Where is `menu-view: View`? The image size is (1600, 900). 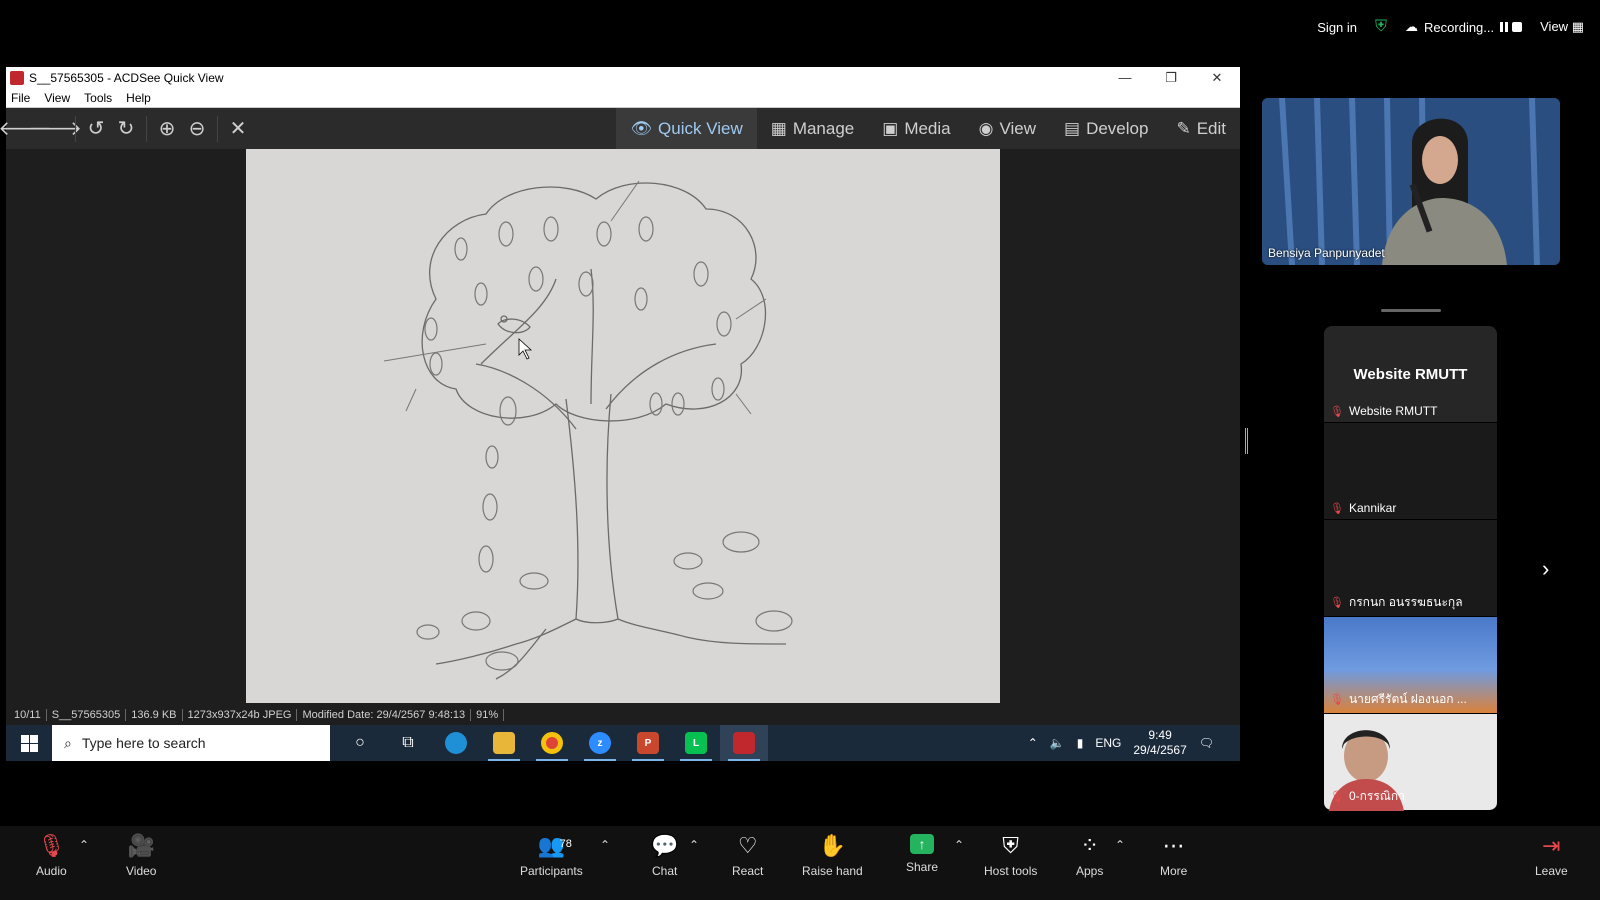
menu-view: View is located at coordinates (57, 98).